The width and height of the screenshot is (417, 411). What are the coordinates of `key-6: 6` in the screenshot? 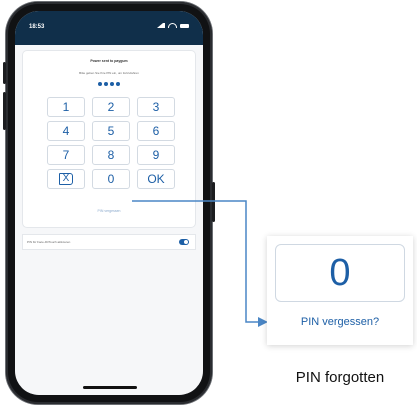 It's located at (156, 131).